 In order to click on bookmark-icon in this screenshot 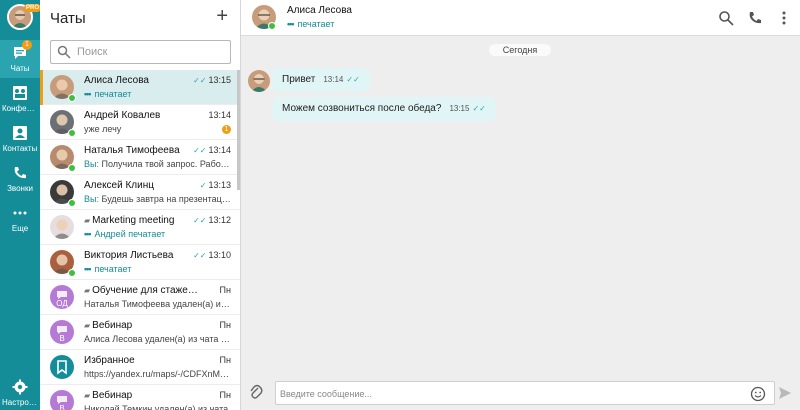, I will do `click(62, 367)`.